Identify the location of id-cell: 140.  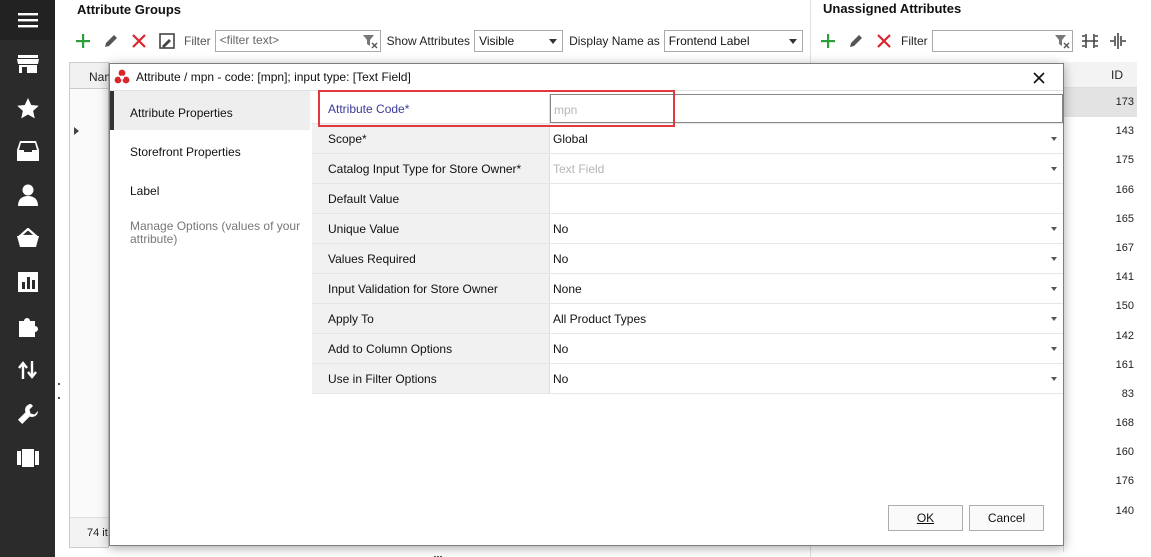
(1100, 511).